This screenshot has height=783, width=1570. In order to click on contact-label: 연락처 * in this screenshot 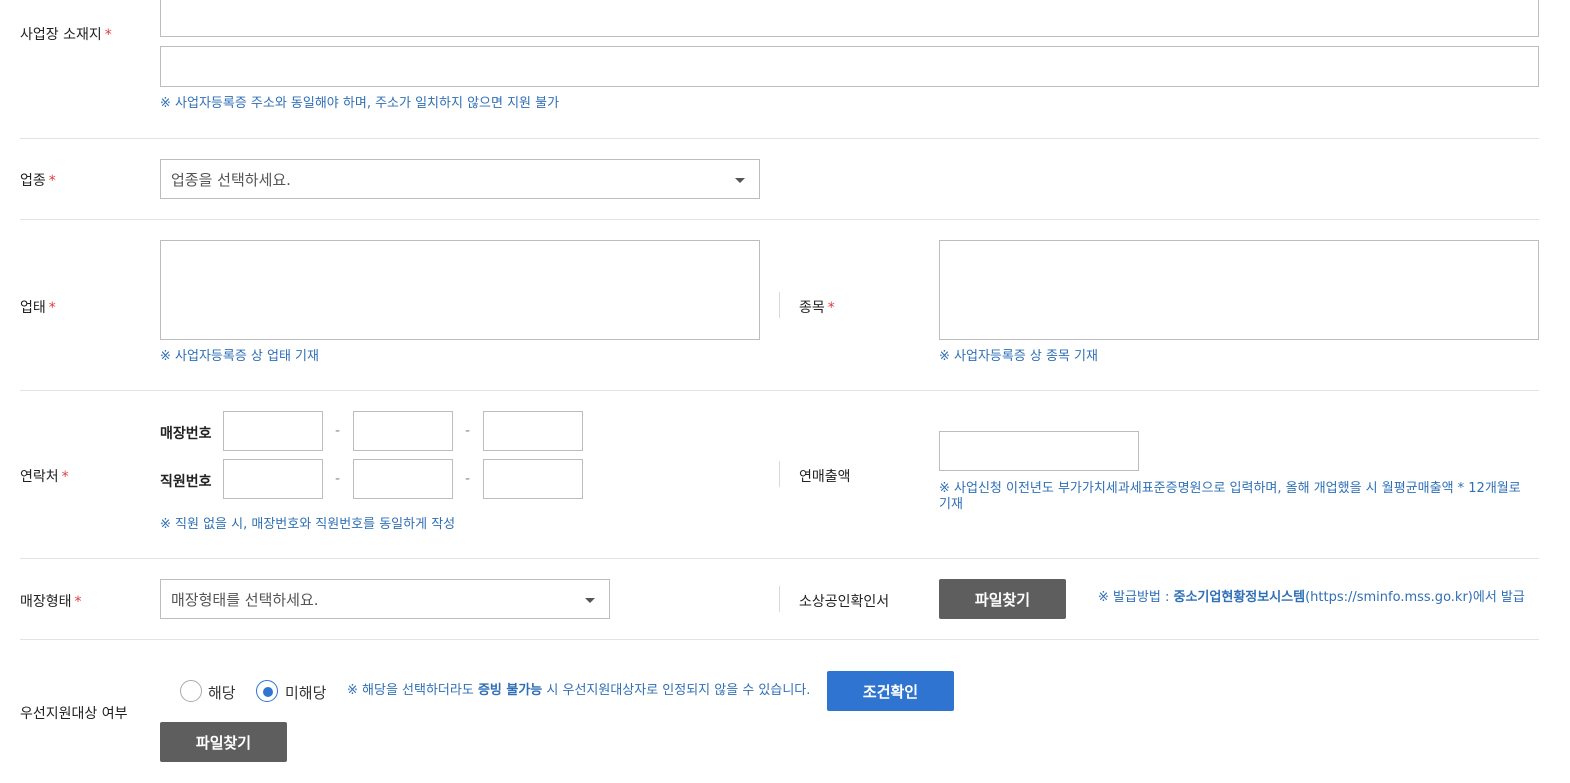, I will do `click(44, 477)`.